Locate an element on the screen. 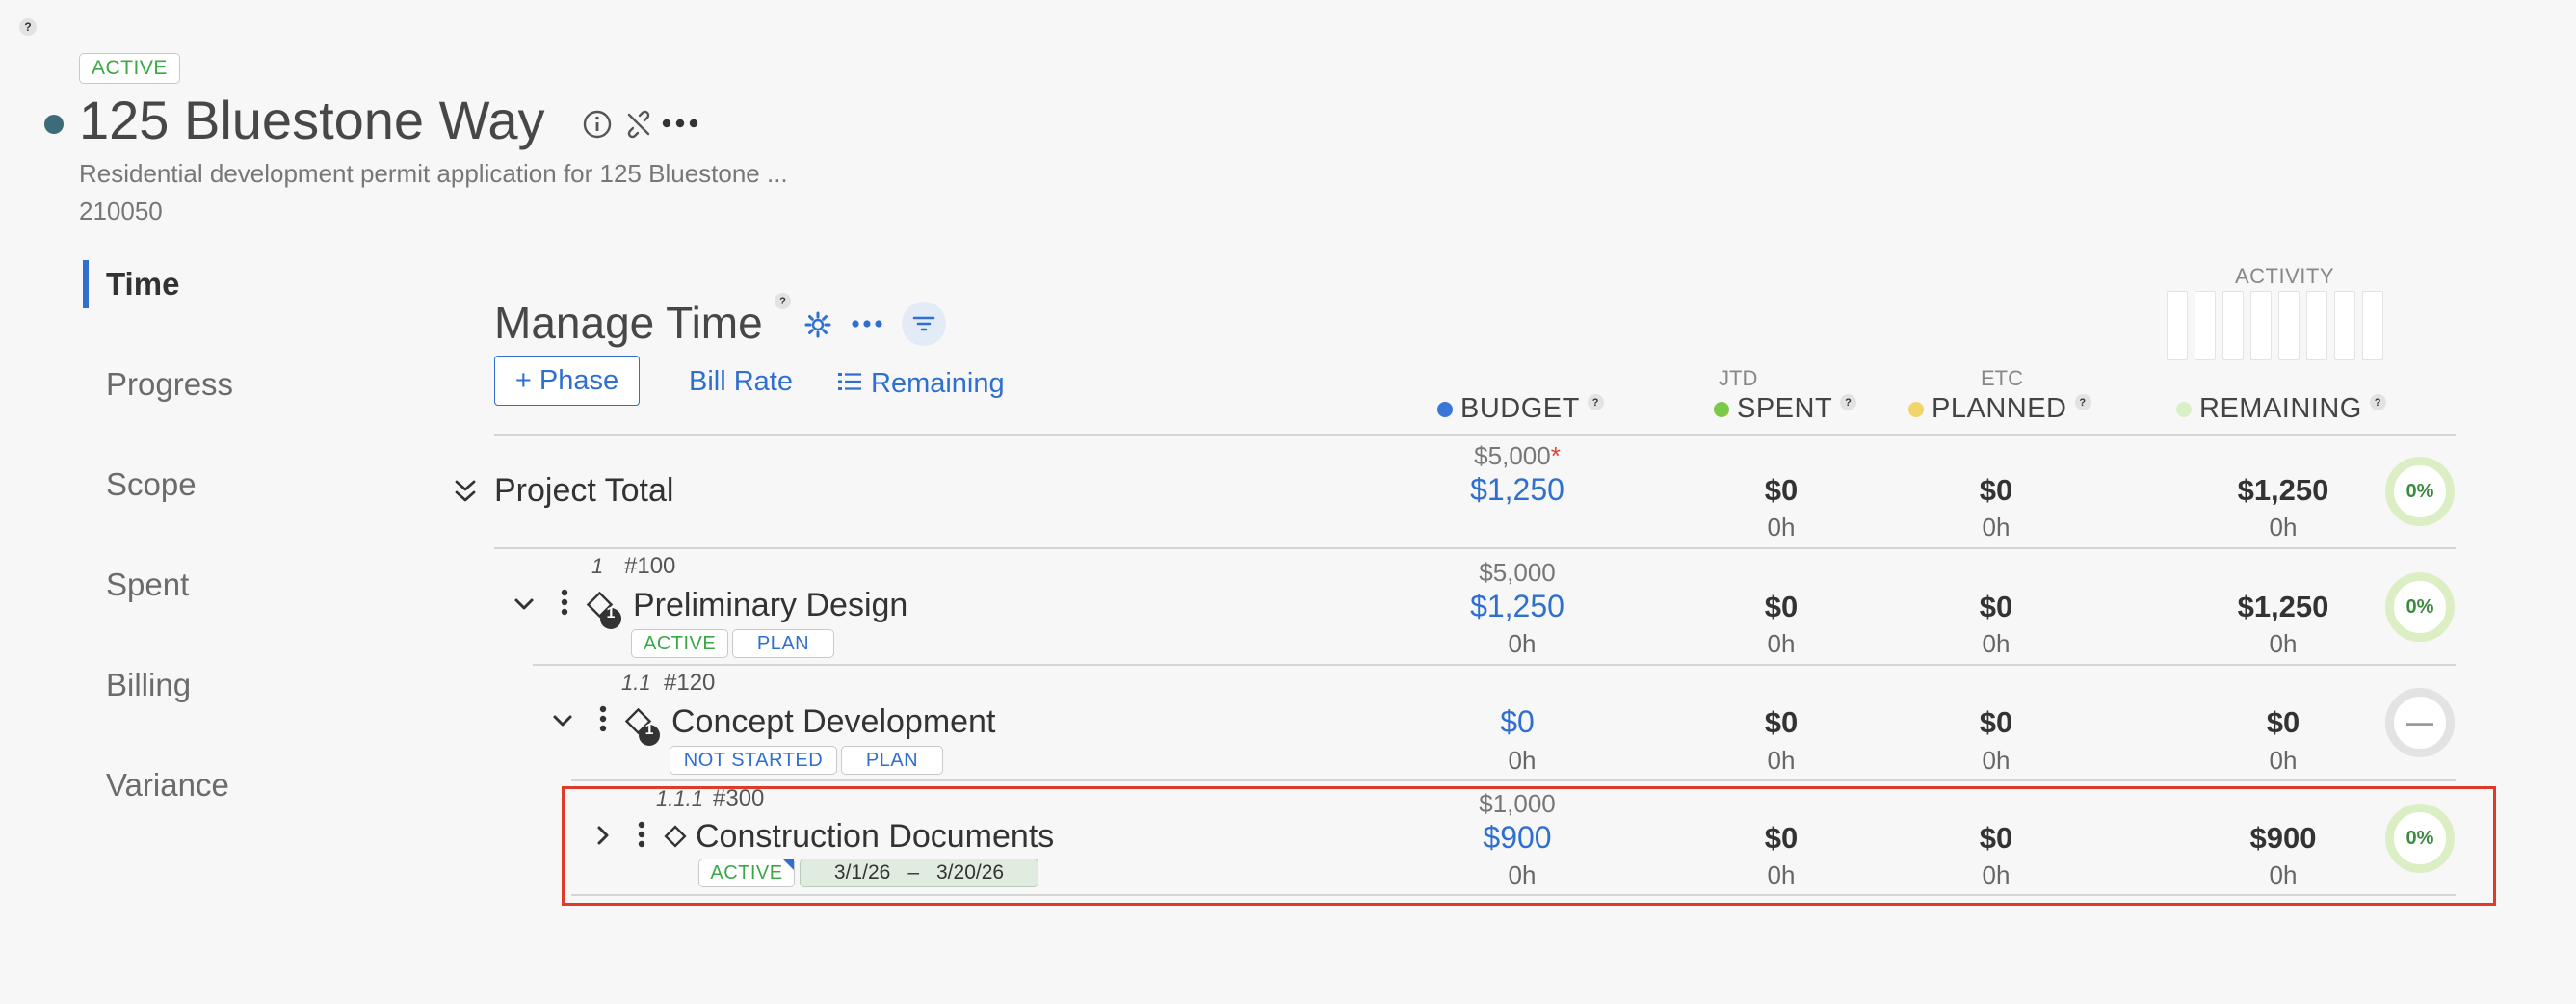 Image resolution: width=2576 pixels, height=1004 pixels. remaining-column-header: REMAINING ? is located at coordinates (2281, 409).